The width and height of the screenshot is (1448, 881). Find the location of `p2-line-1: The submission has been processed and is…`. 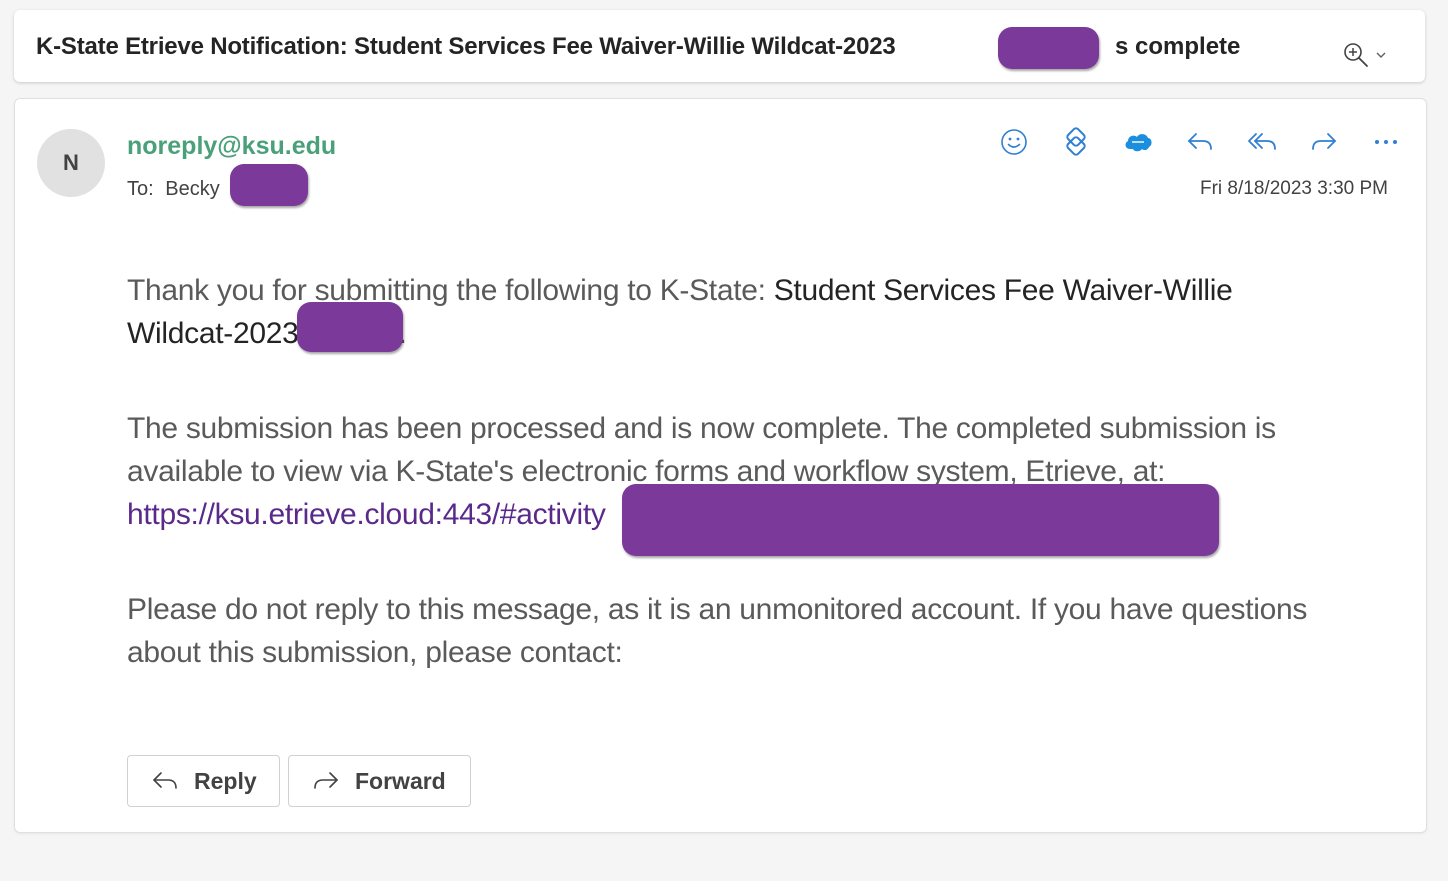

p2-line-1: The submission has been processed and is… is located at coordinates (701, 428).